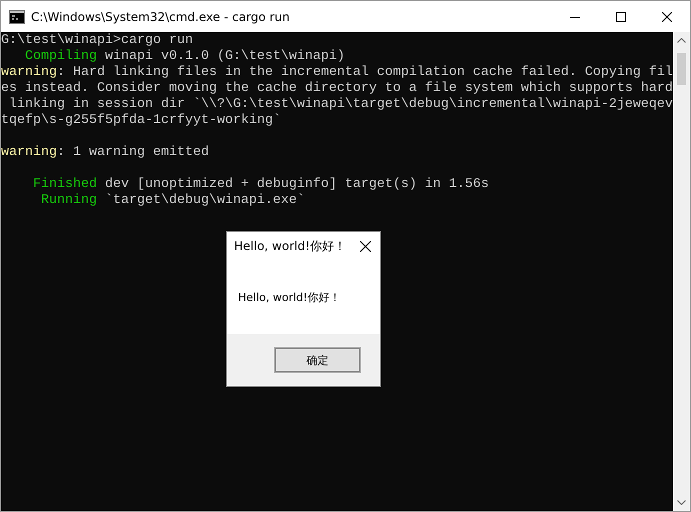 The height and width of the screenshot is (512, 691). Describe the element at coordinates (105, 153) in the screenshot. I see `console-line: warning: 1 warning emitted` at that location.